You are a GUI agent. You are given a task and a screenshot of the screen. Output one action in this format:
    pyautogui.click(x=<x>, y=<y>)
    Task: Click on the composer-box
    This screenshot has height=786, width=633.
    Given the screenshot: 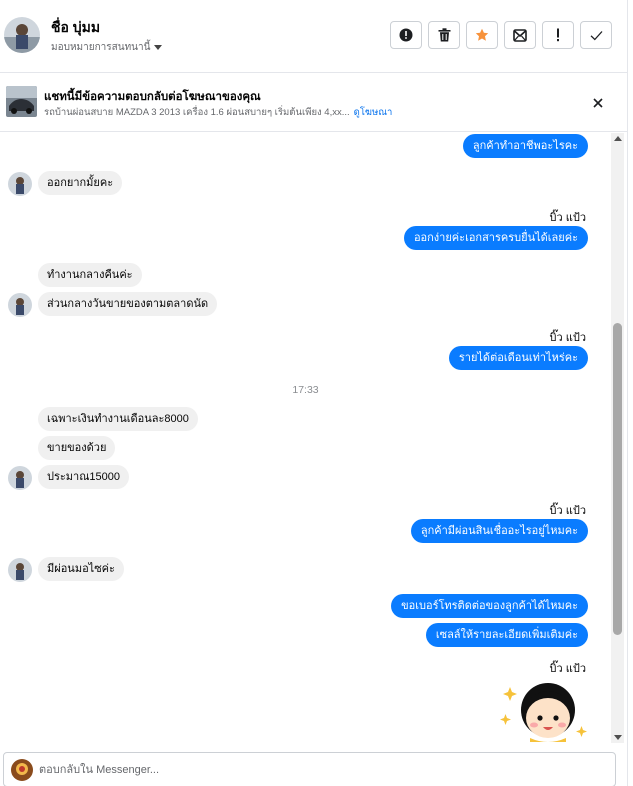 What is the action you would take?
    pyautogui.click(x=309, y=769)
    